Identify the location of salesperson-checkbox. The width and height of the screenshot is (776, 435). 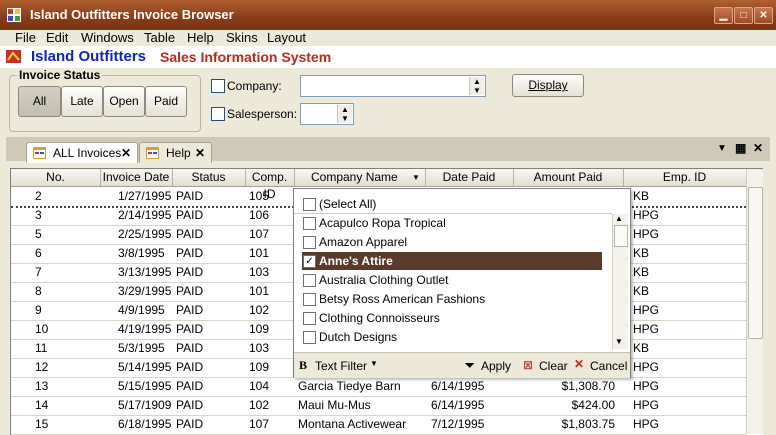
(218, 114).